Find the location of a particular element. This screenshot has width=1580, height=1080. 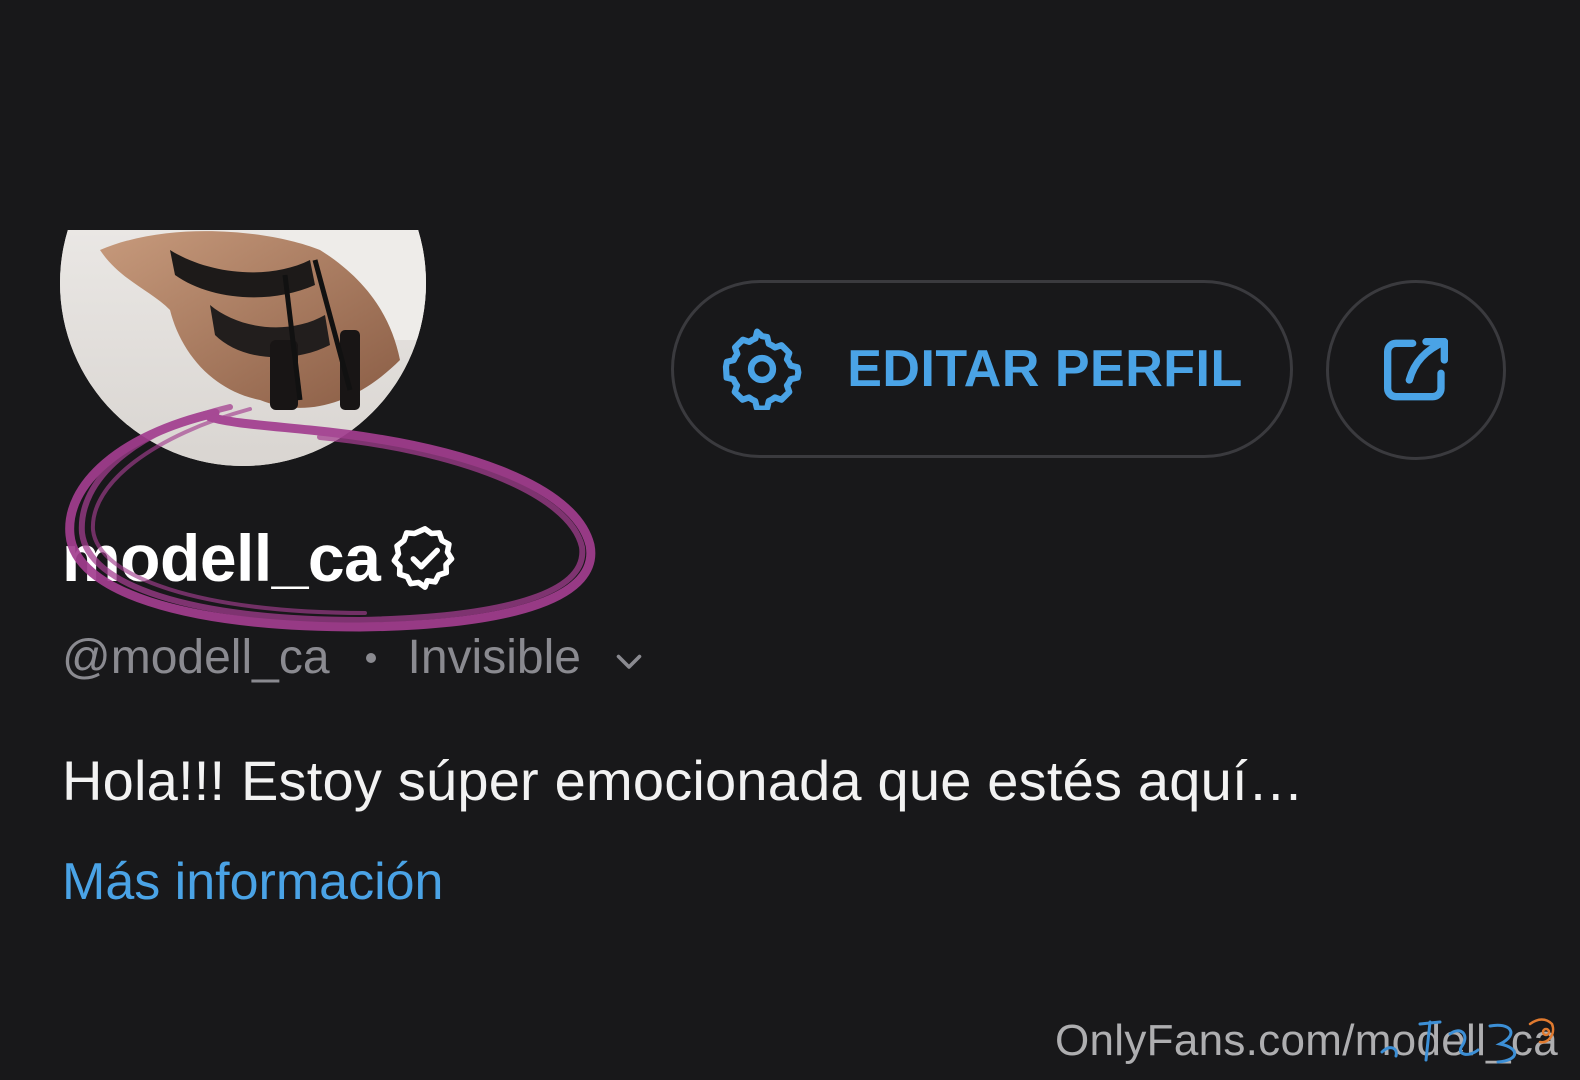

avatar is located at coordinates (243, 348).